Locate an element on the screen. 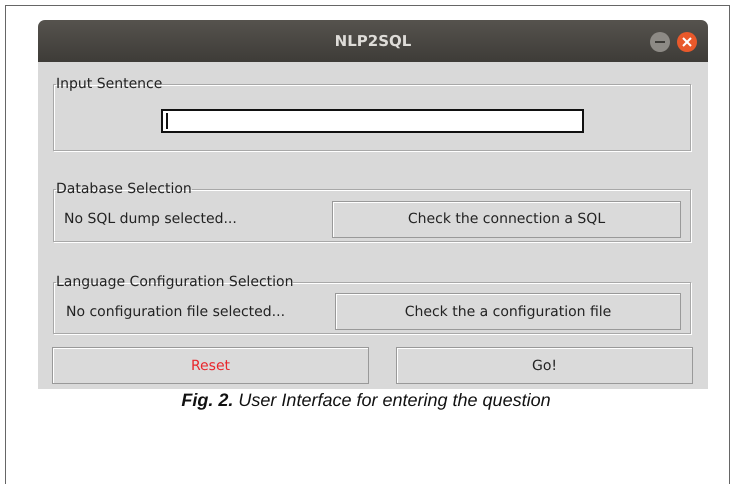  group-title: Input Sentence is located at coordinates (109, 84).